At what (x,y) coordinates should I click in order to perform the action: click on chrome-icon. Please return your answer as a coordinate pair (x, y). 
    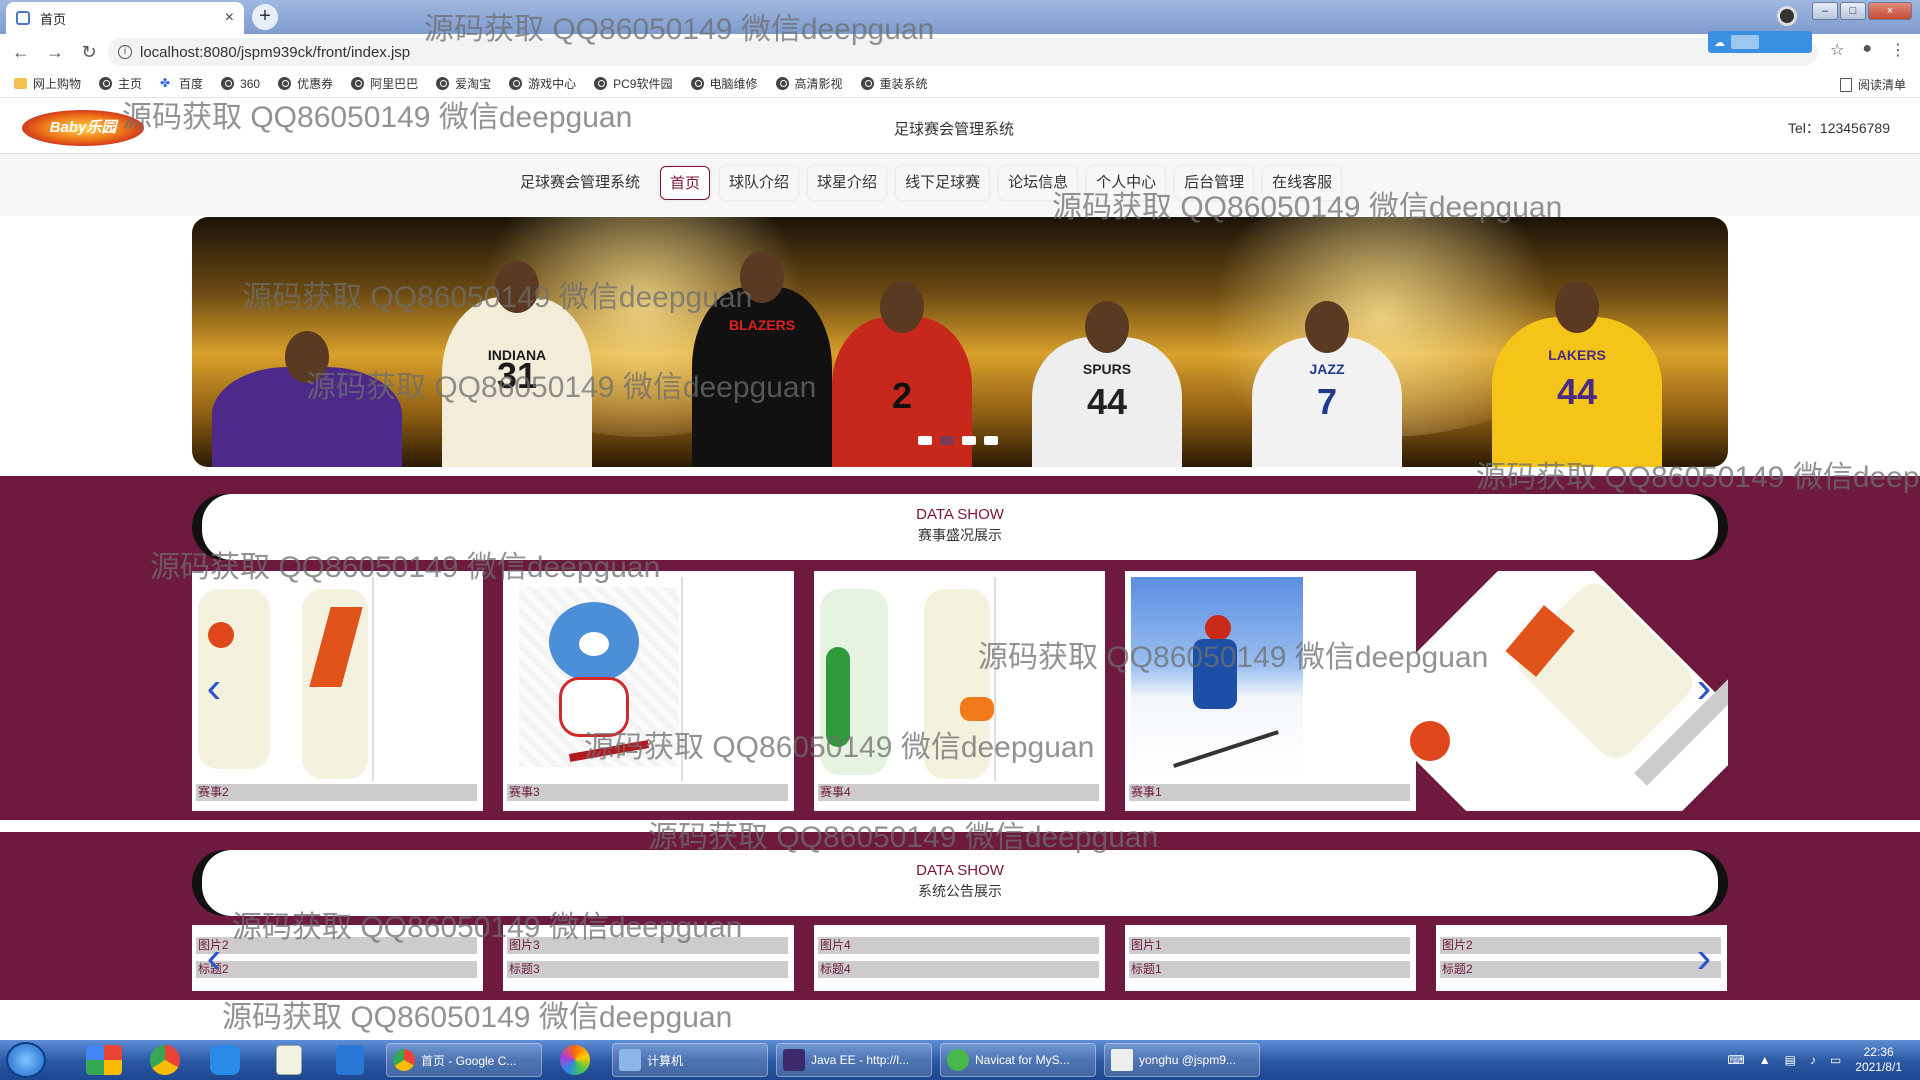
    Looking at the image, I should click on (165, 1060).